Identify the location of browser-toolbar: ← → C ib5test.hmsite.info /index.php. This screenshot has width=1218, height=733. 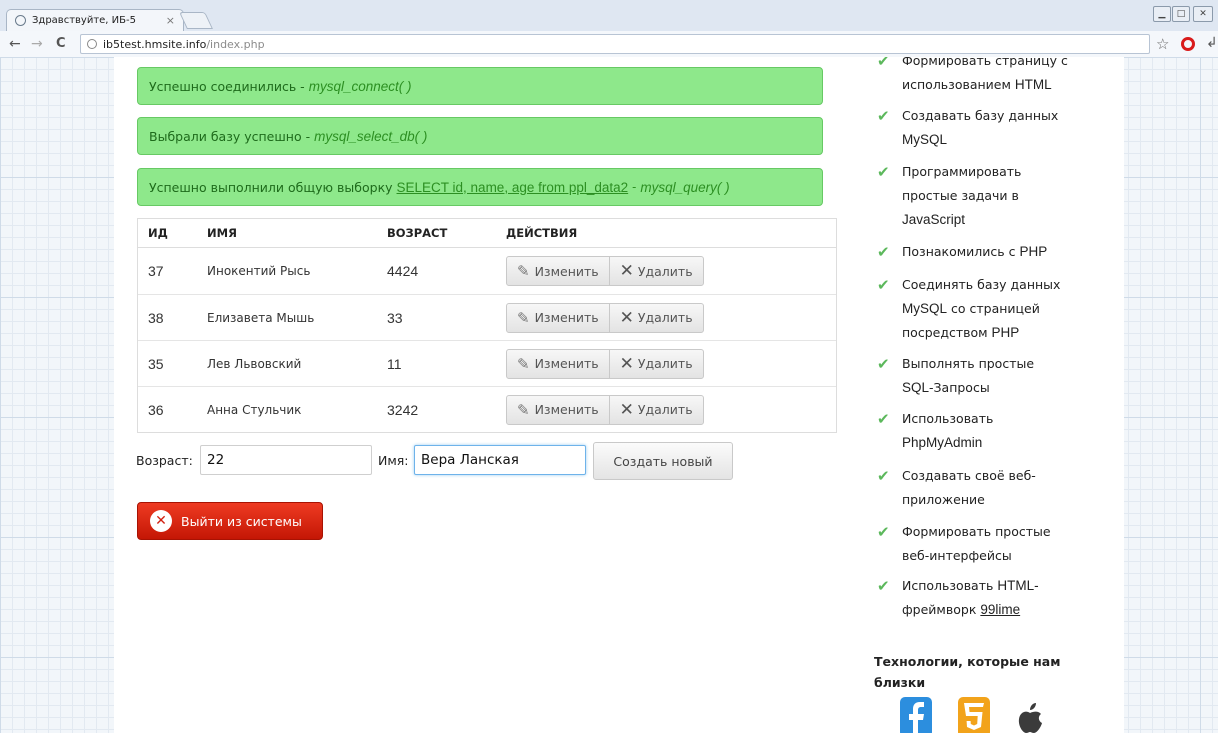
(609, 44).